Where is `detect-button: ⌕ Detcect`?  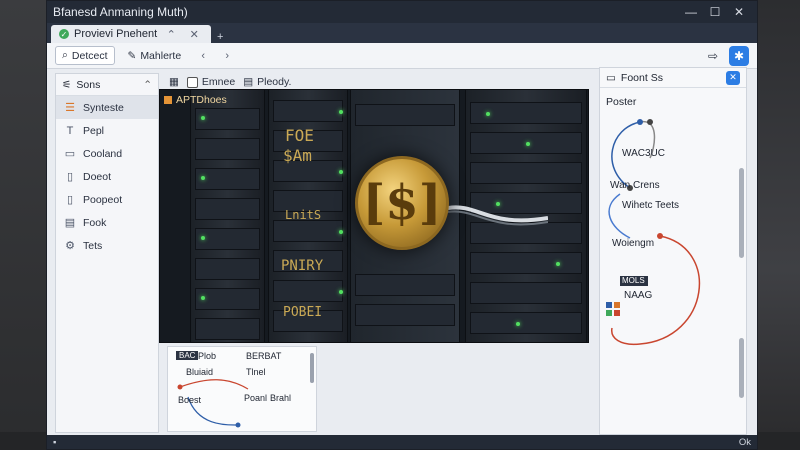 detect-button: ⌕ Detcect is located at coordinates (85, 55).